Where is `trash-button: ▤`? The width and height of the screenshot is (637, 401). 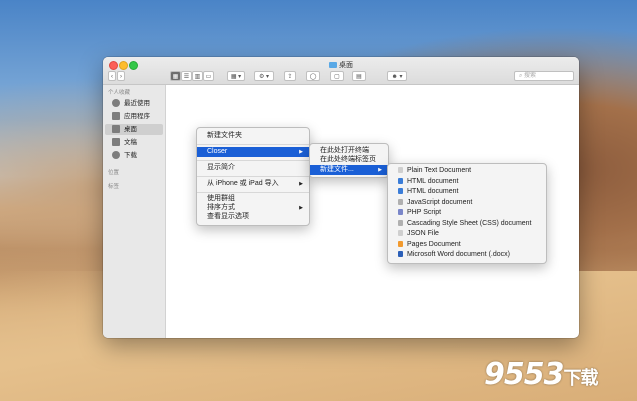 trash-button: ▤ is located at coordinates (359, 76).